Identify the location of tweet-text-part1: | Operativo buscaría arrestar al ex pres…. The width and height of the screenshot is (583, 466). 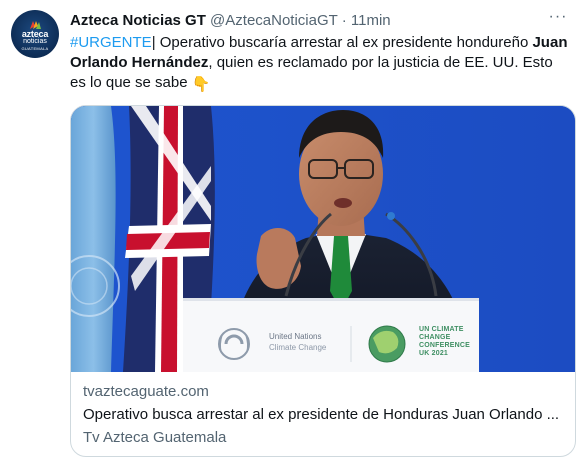
(342, 42).